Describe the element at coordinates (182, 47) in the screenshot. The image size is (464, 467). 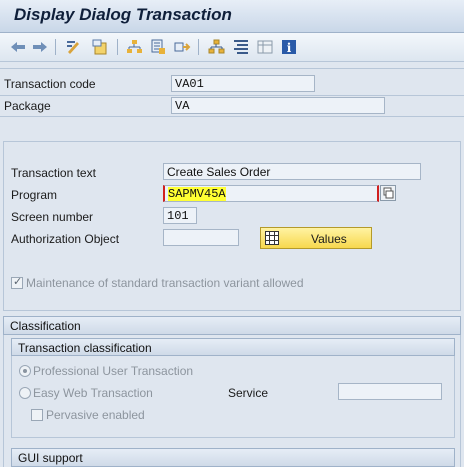
I see `transport-icon` at that location.